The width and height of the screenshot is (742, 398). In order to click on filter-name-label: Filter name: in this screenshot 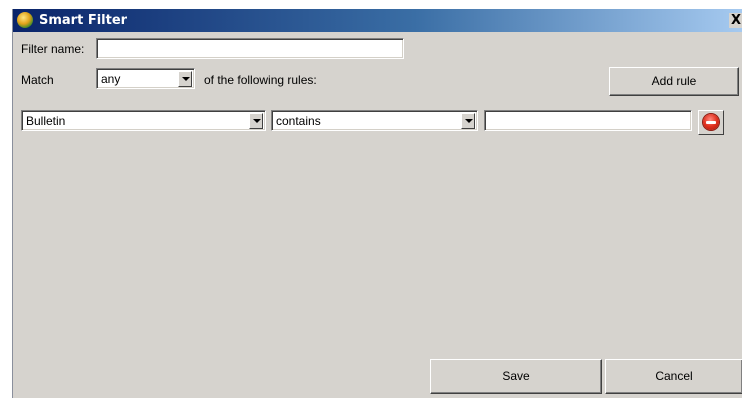, I will do `click(53, 49)`.